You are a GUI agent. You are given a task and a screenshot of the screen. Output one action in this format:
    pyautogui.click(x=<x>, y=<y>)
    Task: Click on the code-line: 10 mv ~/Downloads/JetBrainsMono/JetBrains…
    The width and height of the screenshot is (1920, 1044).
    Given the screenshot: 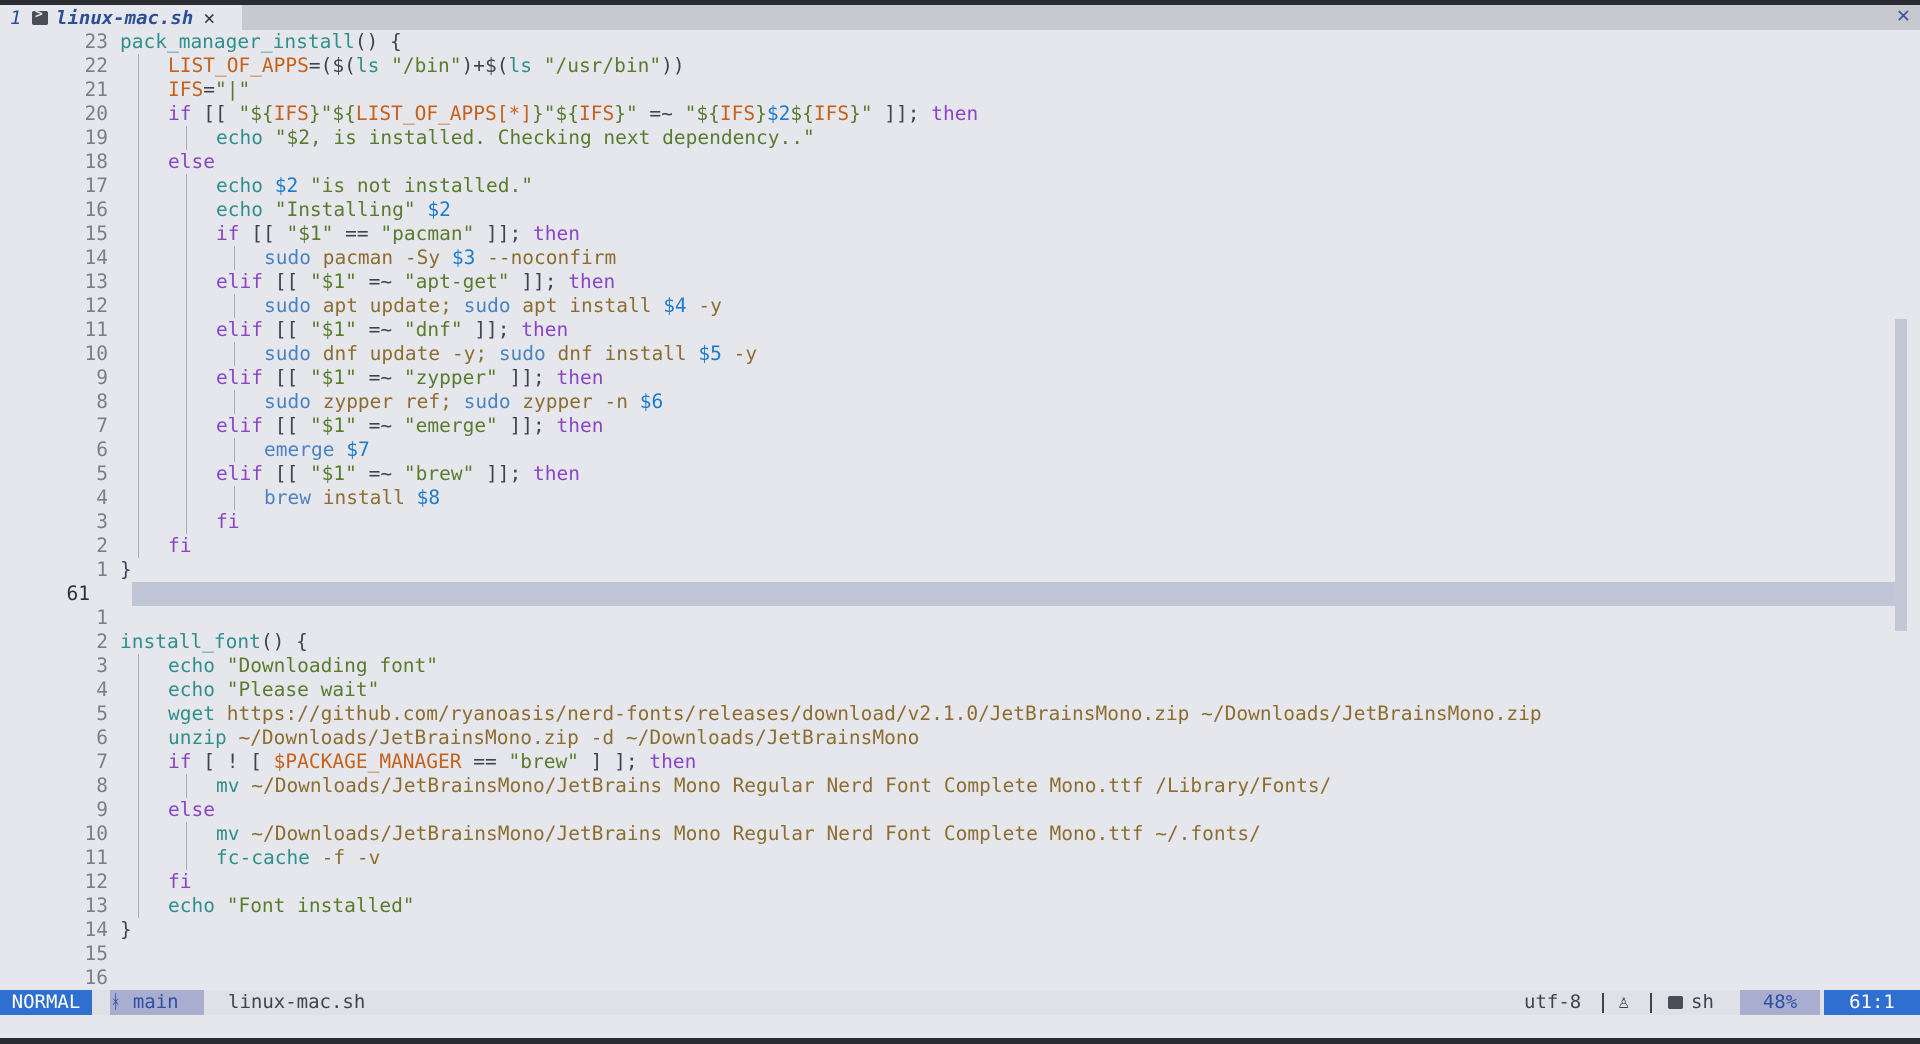 What is the action you would take?
    pyautogui.click(x=947, y=834)
    